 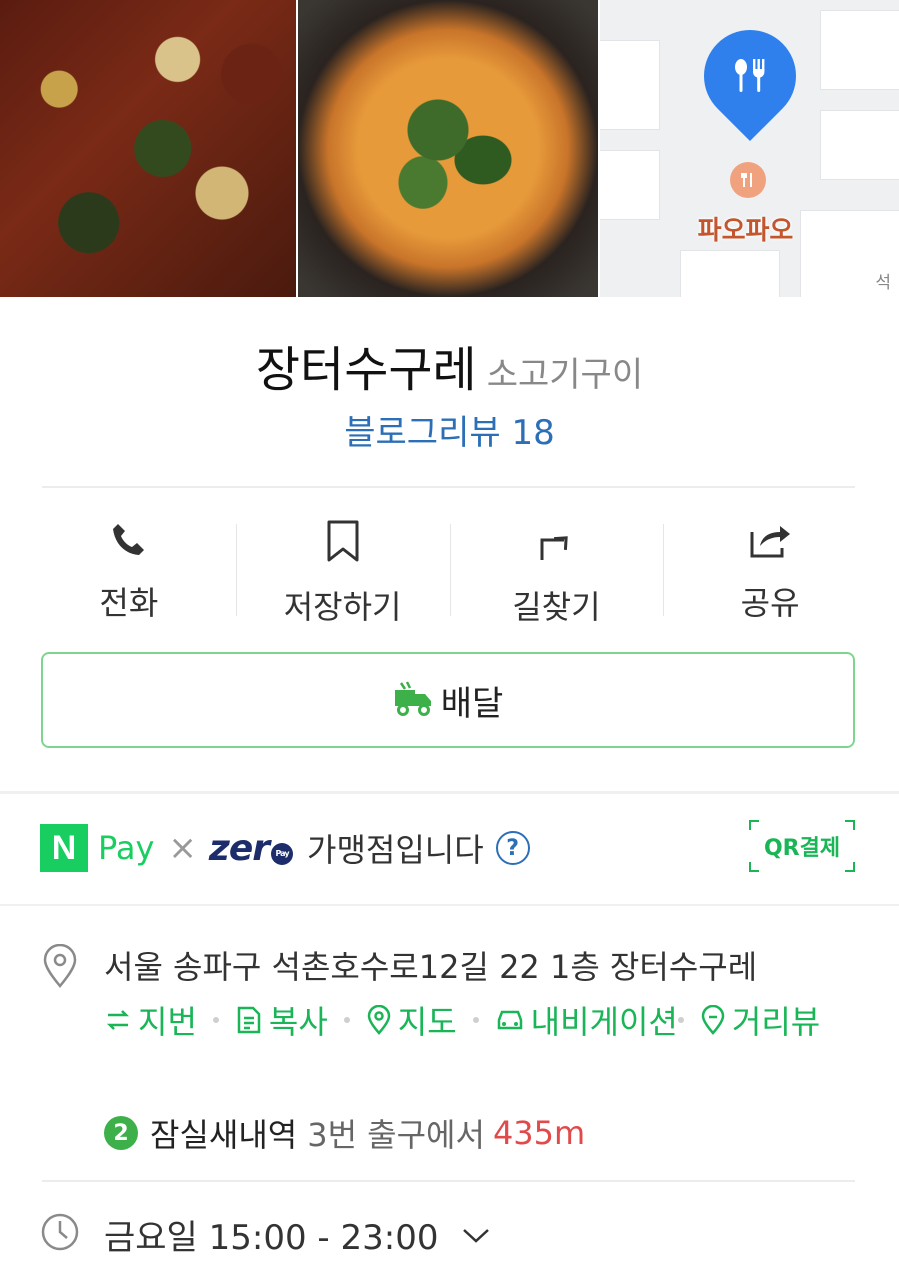 I want to click on action-label: 공유, so click(x=770, y=603).